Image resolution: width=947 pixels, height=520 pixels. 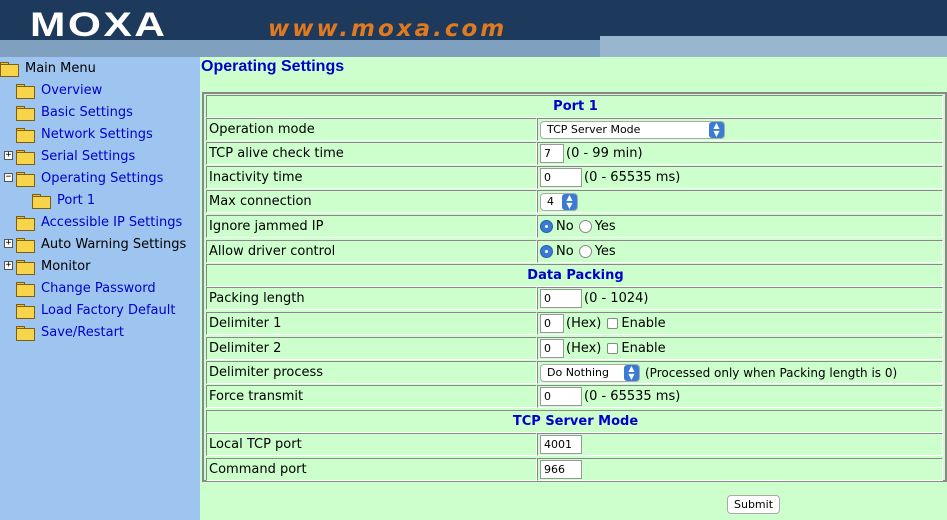 I want to click on sidebar-item: Load Factory Default, so click(x=95, y=310).